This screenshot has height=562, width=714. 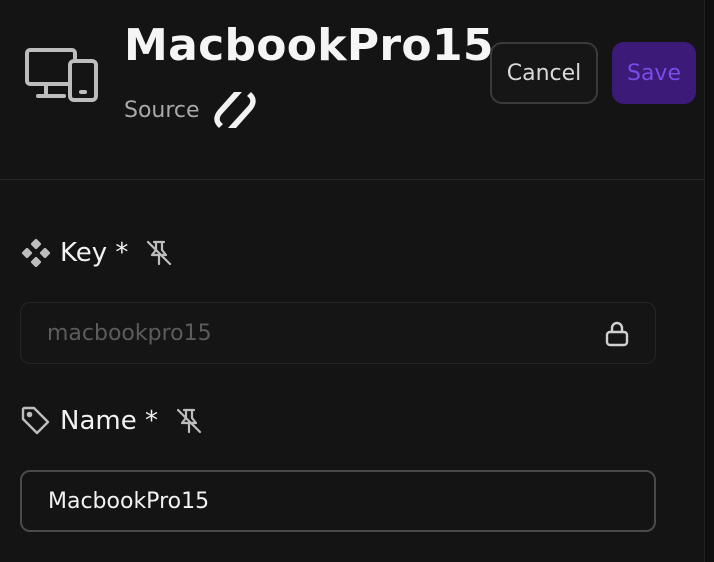 What do you see at coordinates (234, 110) in the screenshot?
I see `source-logo-icon` at bounding box center [234, 110].